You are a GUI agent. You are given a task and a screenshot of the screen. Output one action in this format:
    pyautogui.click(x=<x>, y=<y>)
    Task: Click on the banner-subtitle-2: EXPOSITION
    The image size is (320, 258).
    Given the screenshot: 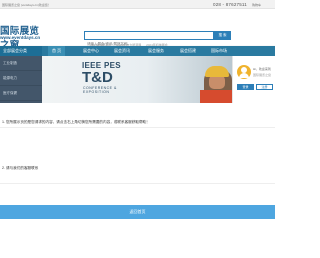 What is the action you would take?
    pyautogui.click(x=96, y=92)
    